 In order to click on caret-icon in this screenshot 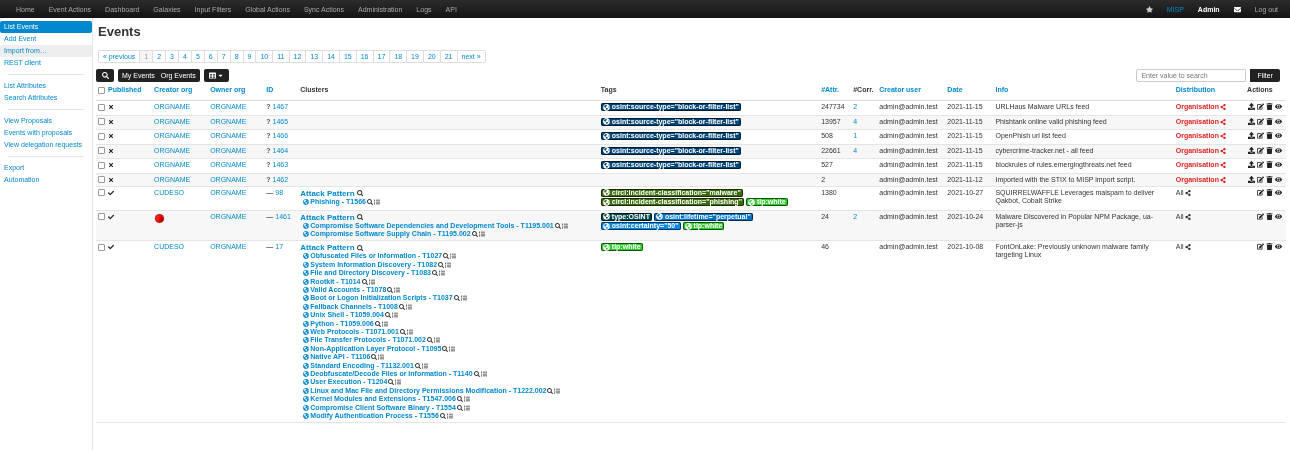, I will do `click(220, 75)`.